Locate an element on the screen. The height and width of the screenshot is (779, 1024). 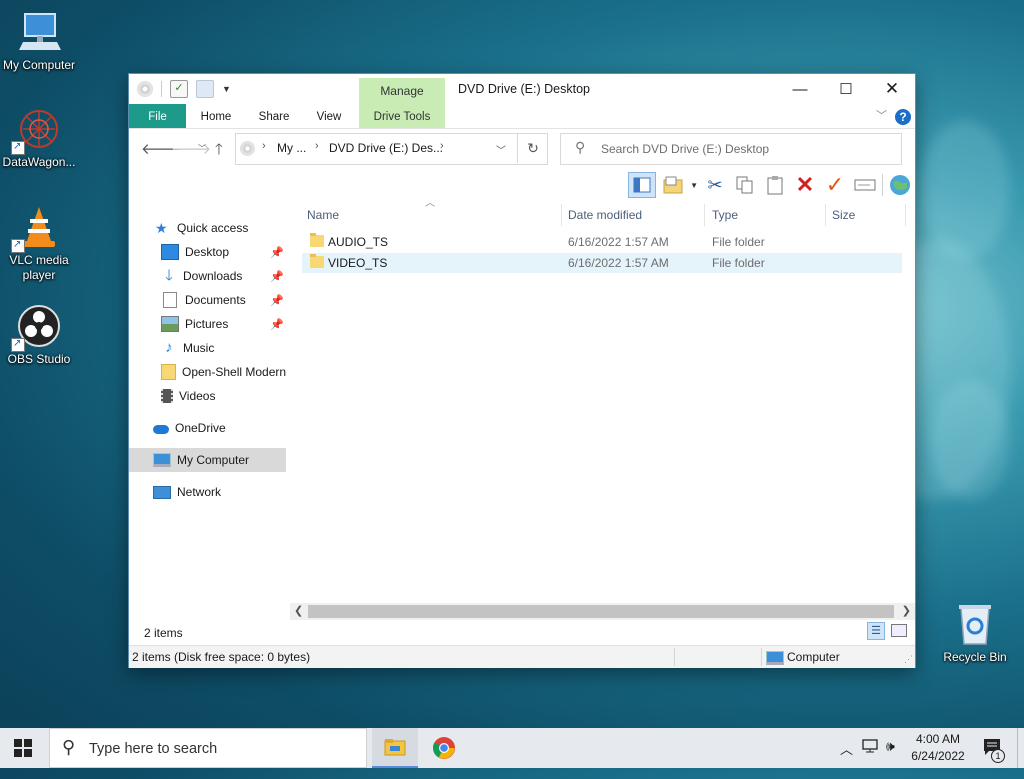
quick-access-toolbar: ✓ ▼ is located at coordinates (184, 89).